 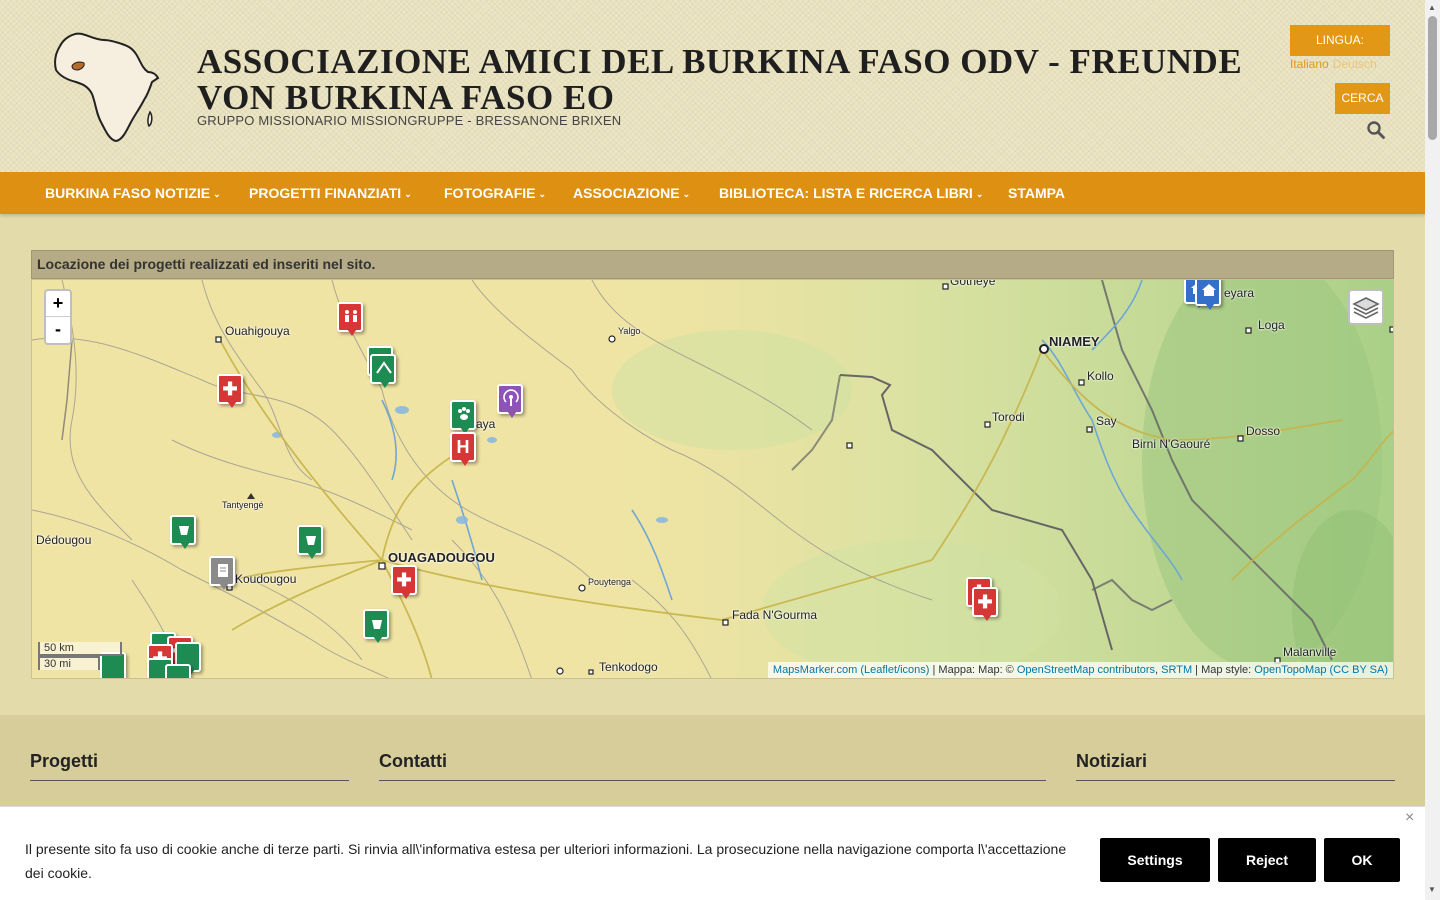 What do you see at coordinates (880, 670) in the screenshot?
I see `leaflet-link: Leaflet` at bounding box center [880, 670].